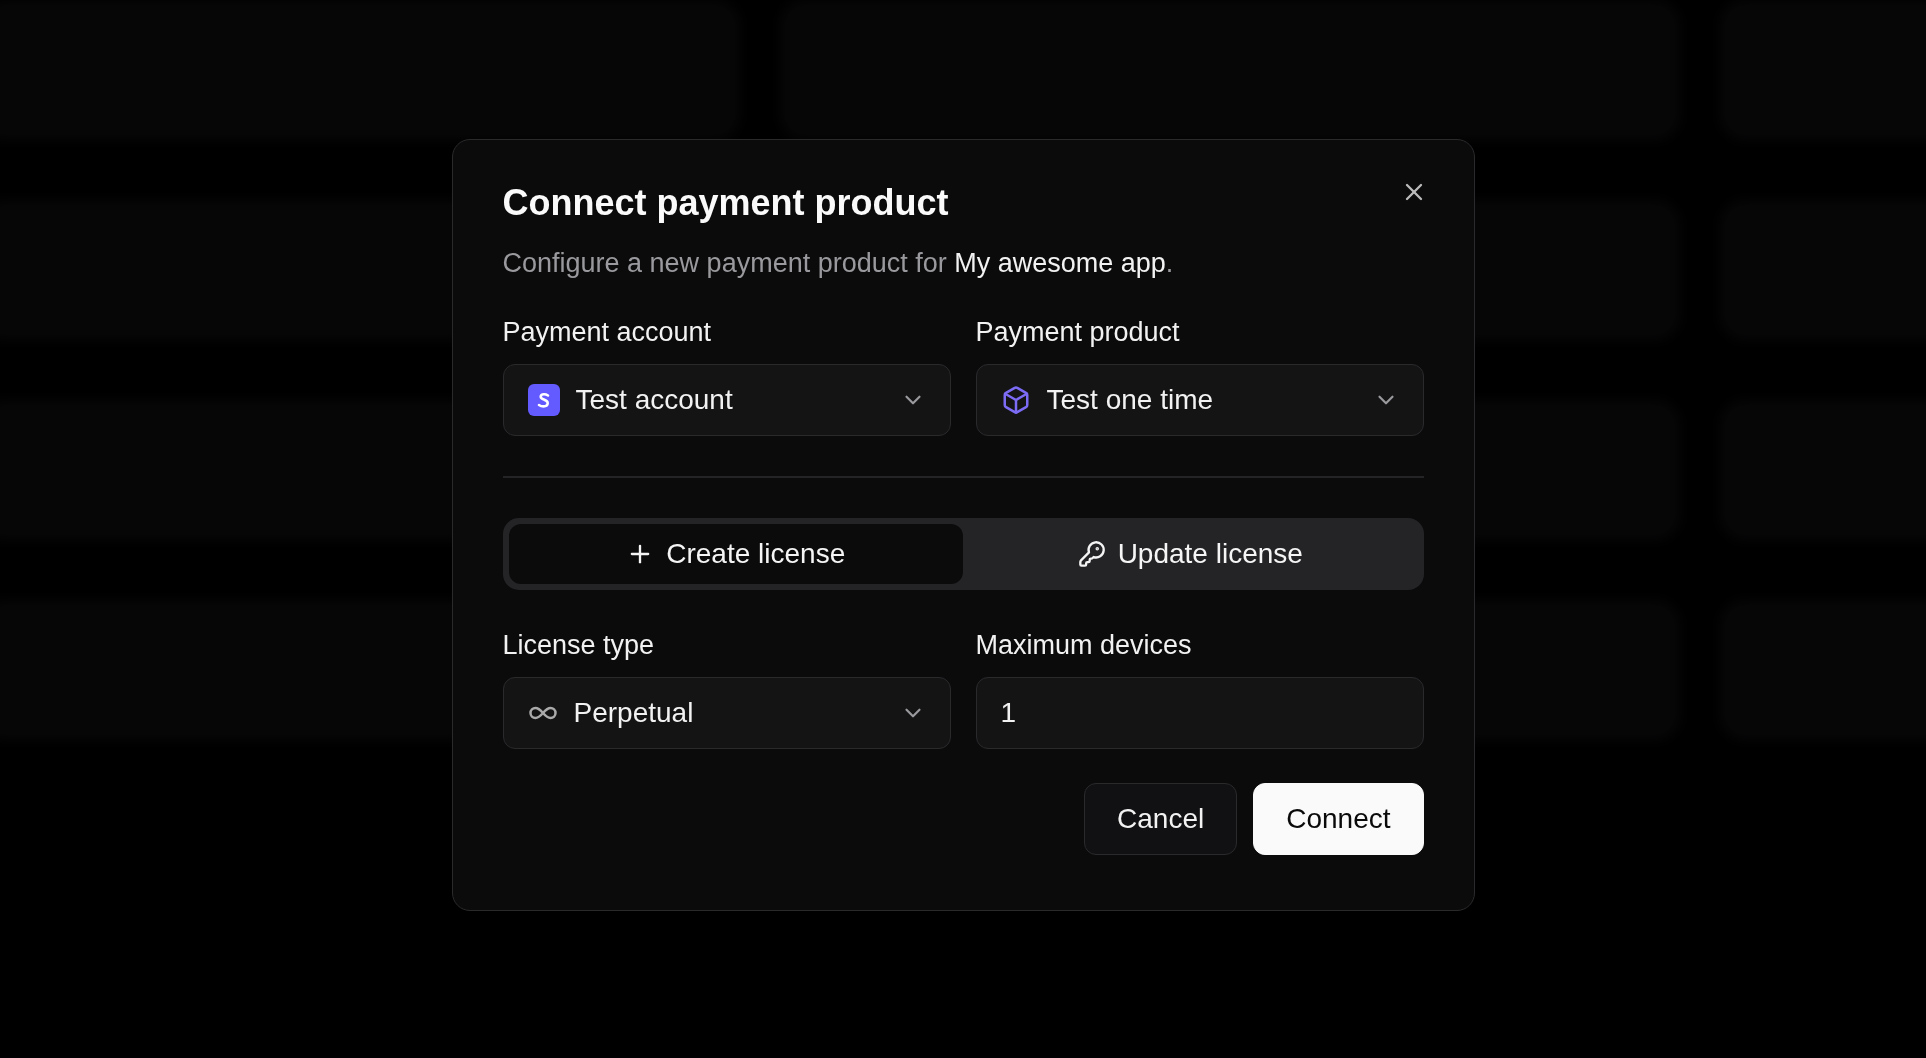 Image resolution: width=1926 pixels, height=1058 pixels. I want to click on field-label: Payment product, so click(1078, 332).